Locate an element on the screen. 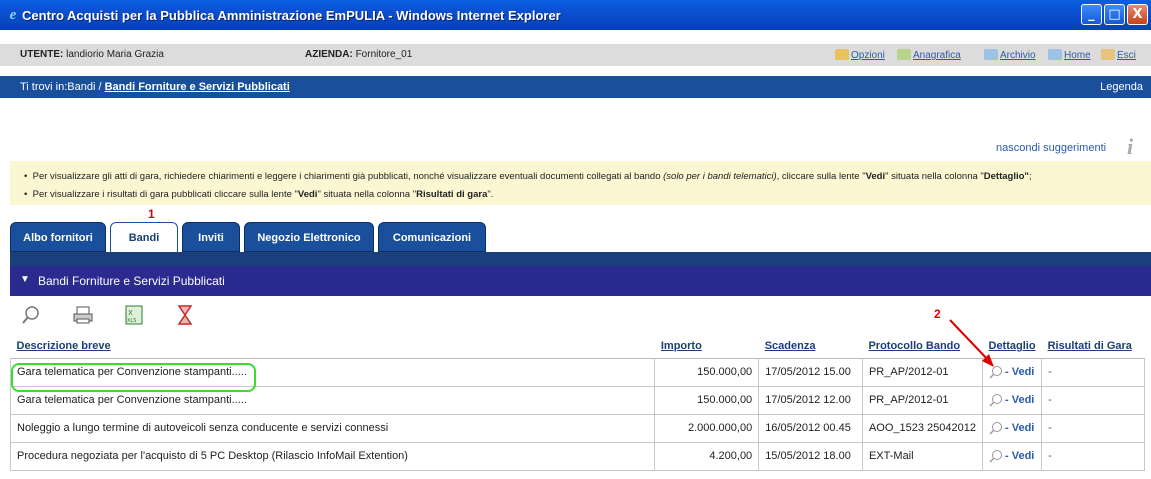 Image resolution: width=1151 pixels, height=479 pixels. tab-albo-fornitori: Albo fornitori is located at coordinates (58, 237).